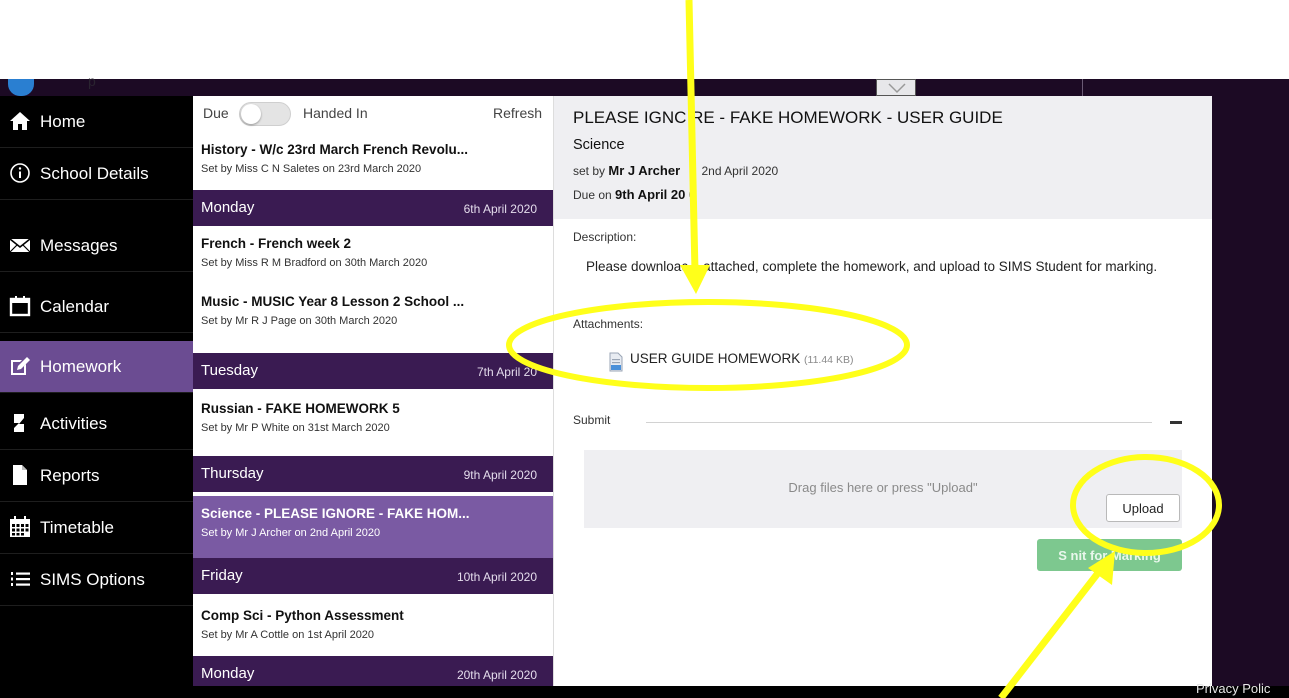 Image resolution: width=1289 pixels, height=698 pixels. Describe the element at coordinates (656, 194) in the screenshot. I see `due-date: 9th April 20 0` at that location.